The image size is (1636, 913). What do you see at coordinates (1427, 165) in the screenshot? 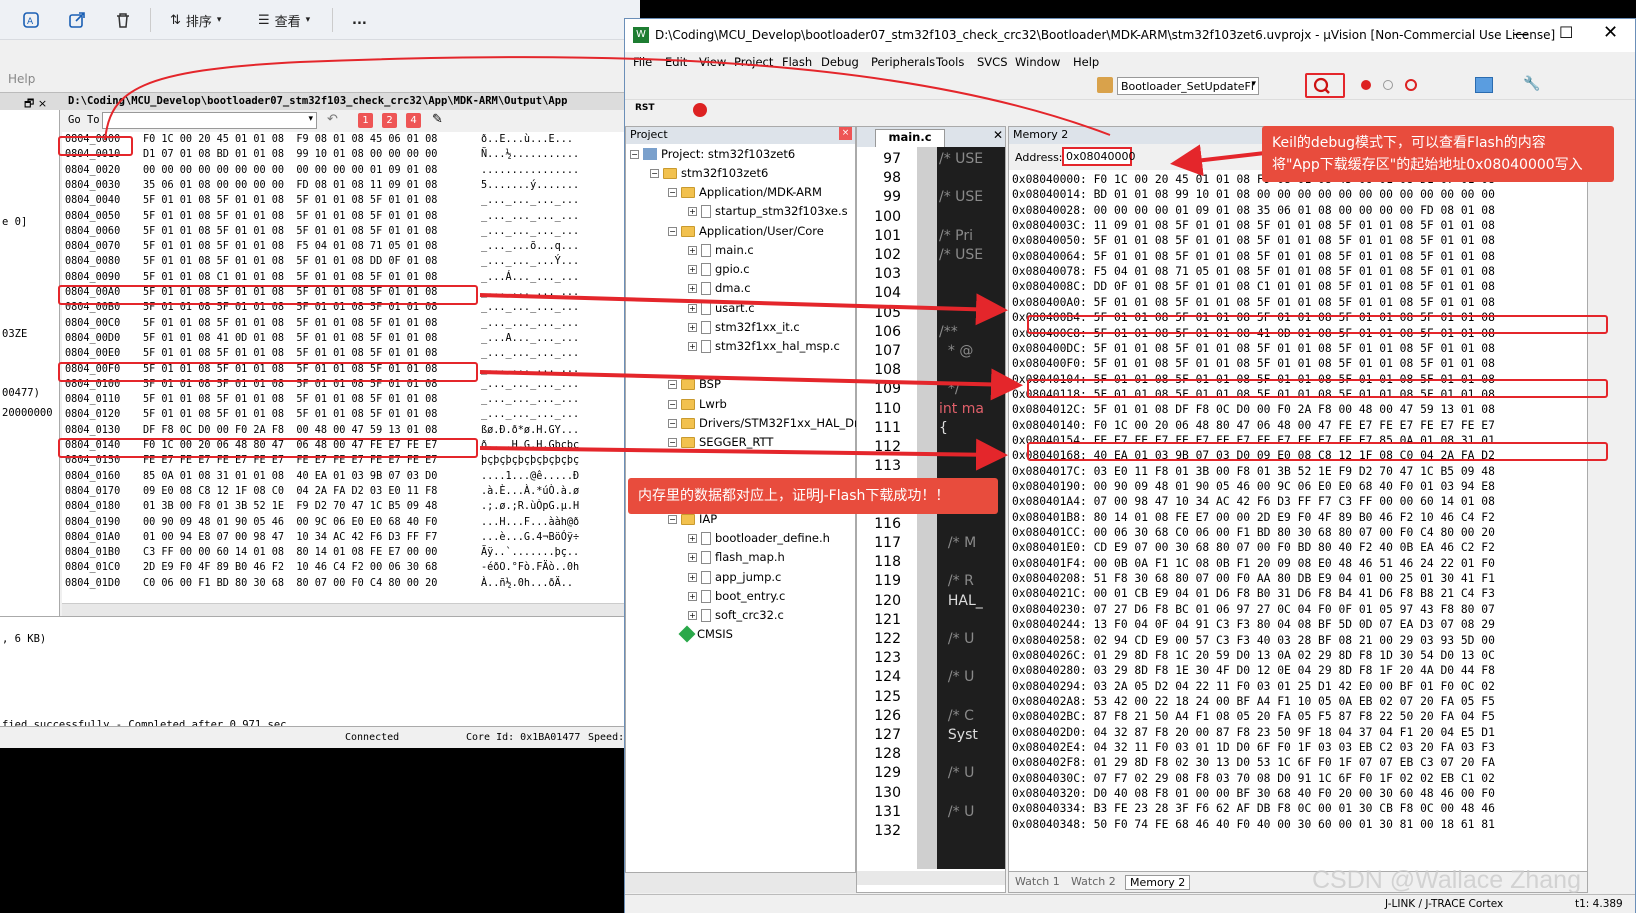
I see `keil-callout-line: 将"App下载缓存区"的起始地址0x08040000写入` at bounding box center [1427, 165].